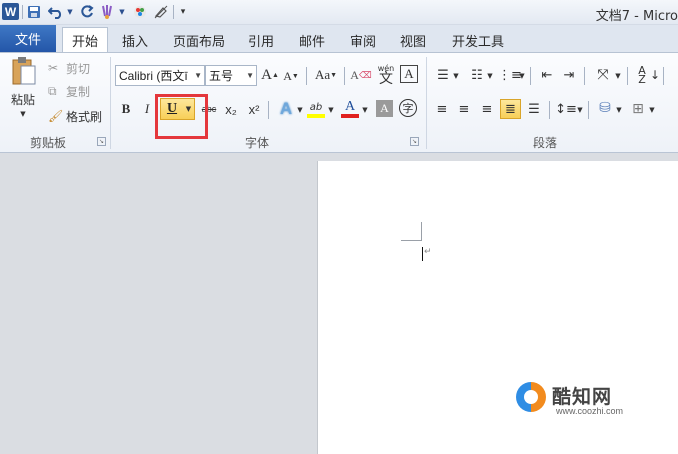 This screenshot has width=678, height=454. Describe the element at coordinates (122, 12) in the screenshot. I see `paint-dropdown-icon: ▼` at that location.